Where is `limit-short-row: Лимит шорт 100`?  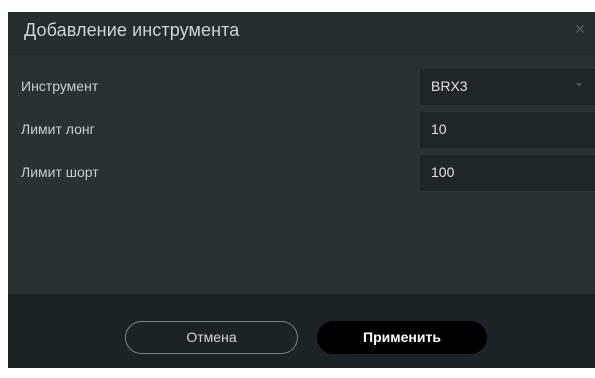 limit-short-row: Лимит шорт 100 is located at coordinates (301, 173).